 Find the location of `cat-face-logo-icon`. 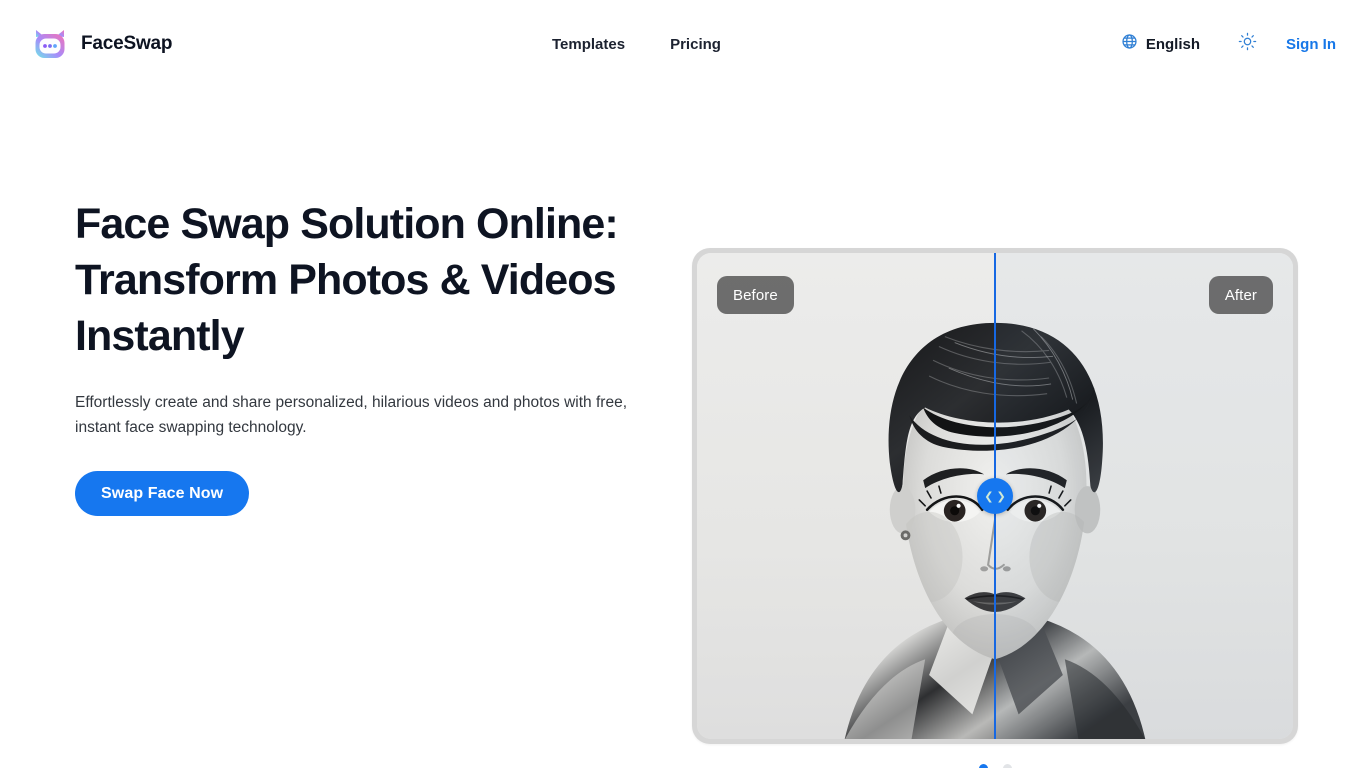

cat-face-logo-icon is located at coordinates (50, 44).